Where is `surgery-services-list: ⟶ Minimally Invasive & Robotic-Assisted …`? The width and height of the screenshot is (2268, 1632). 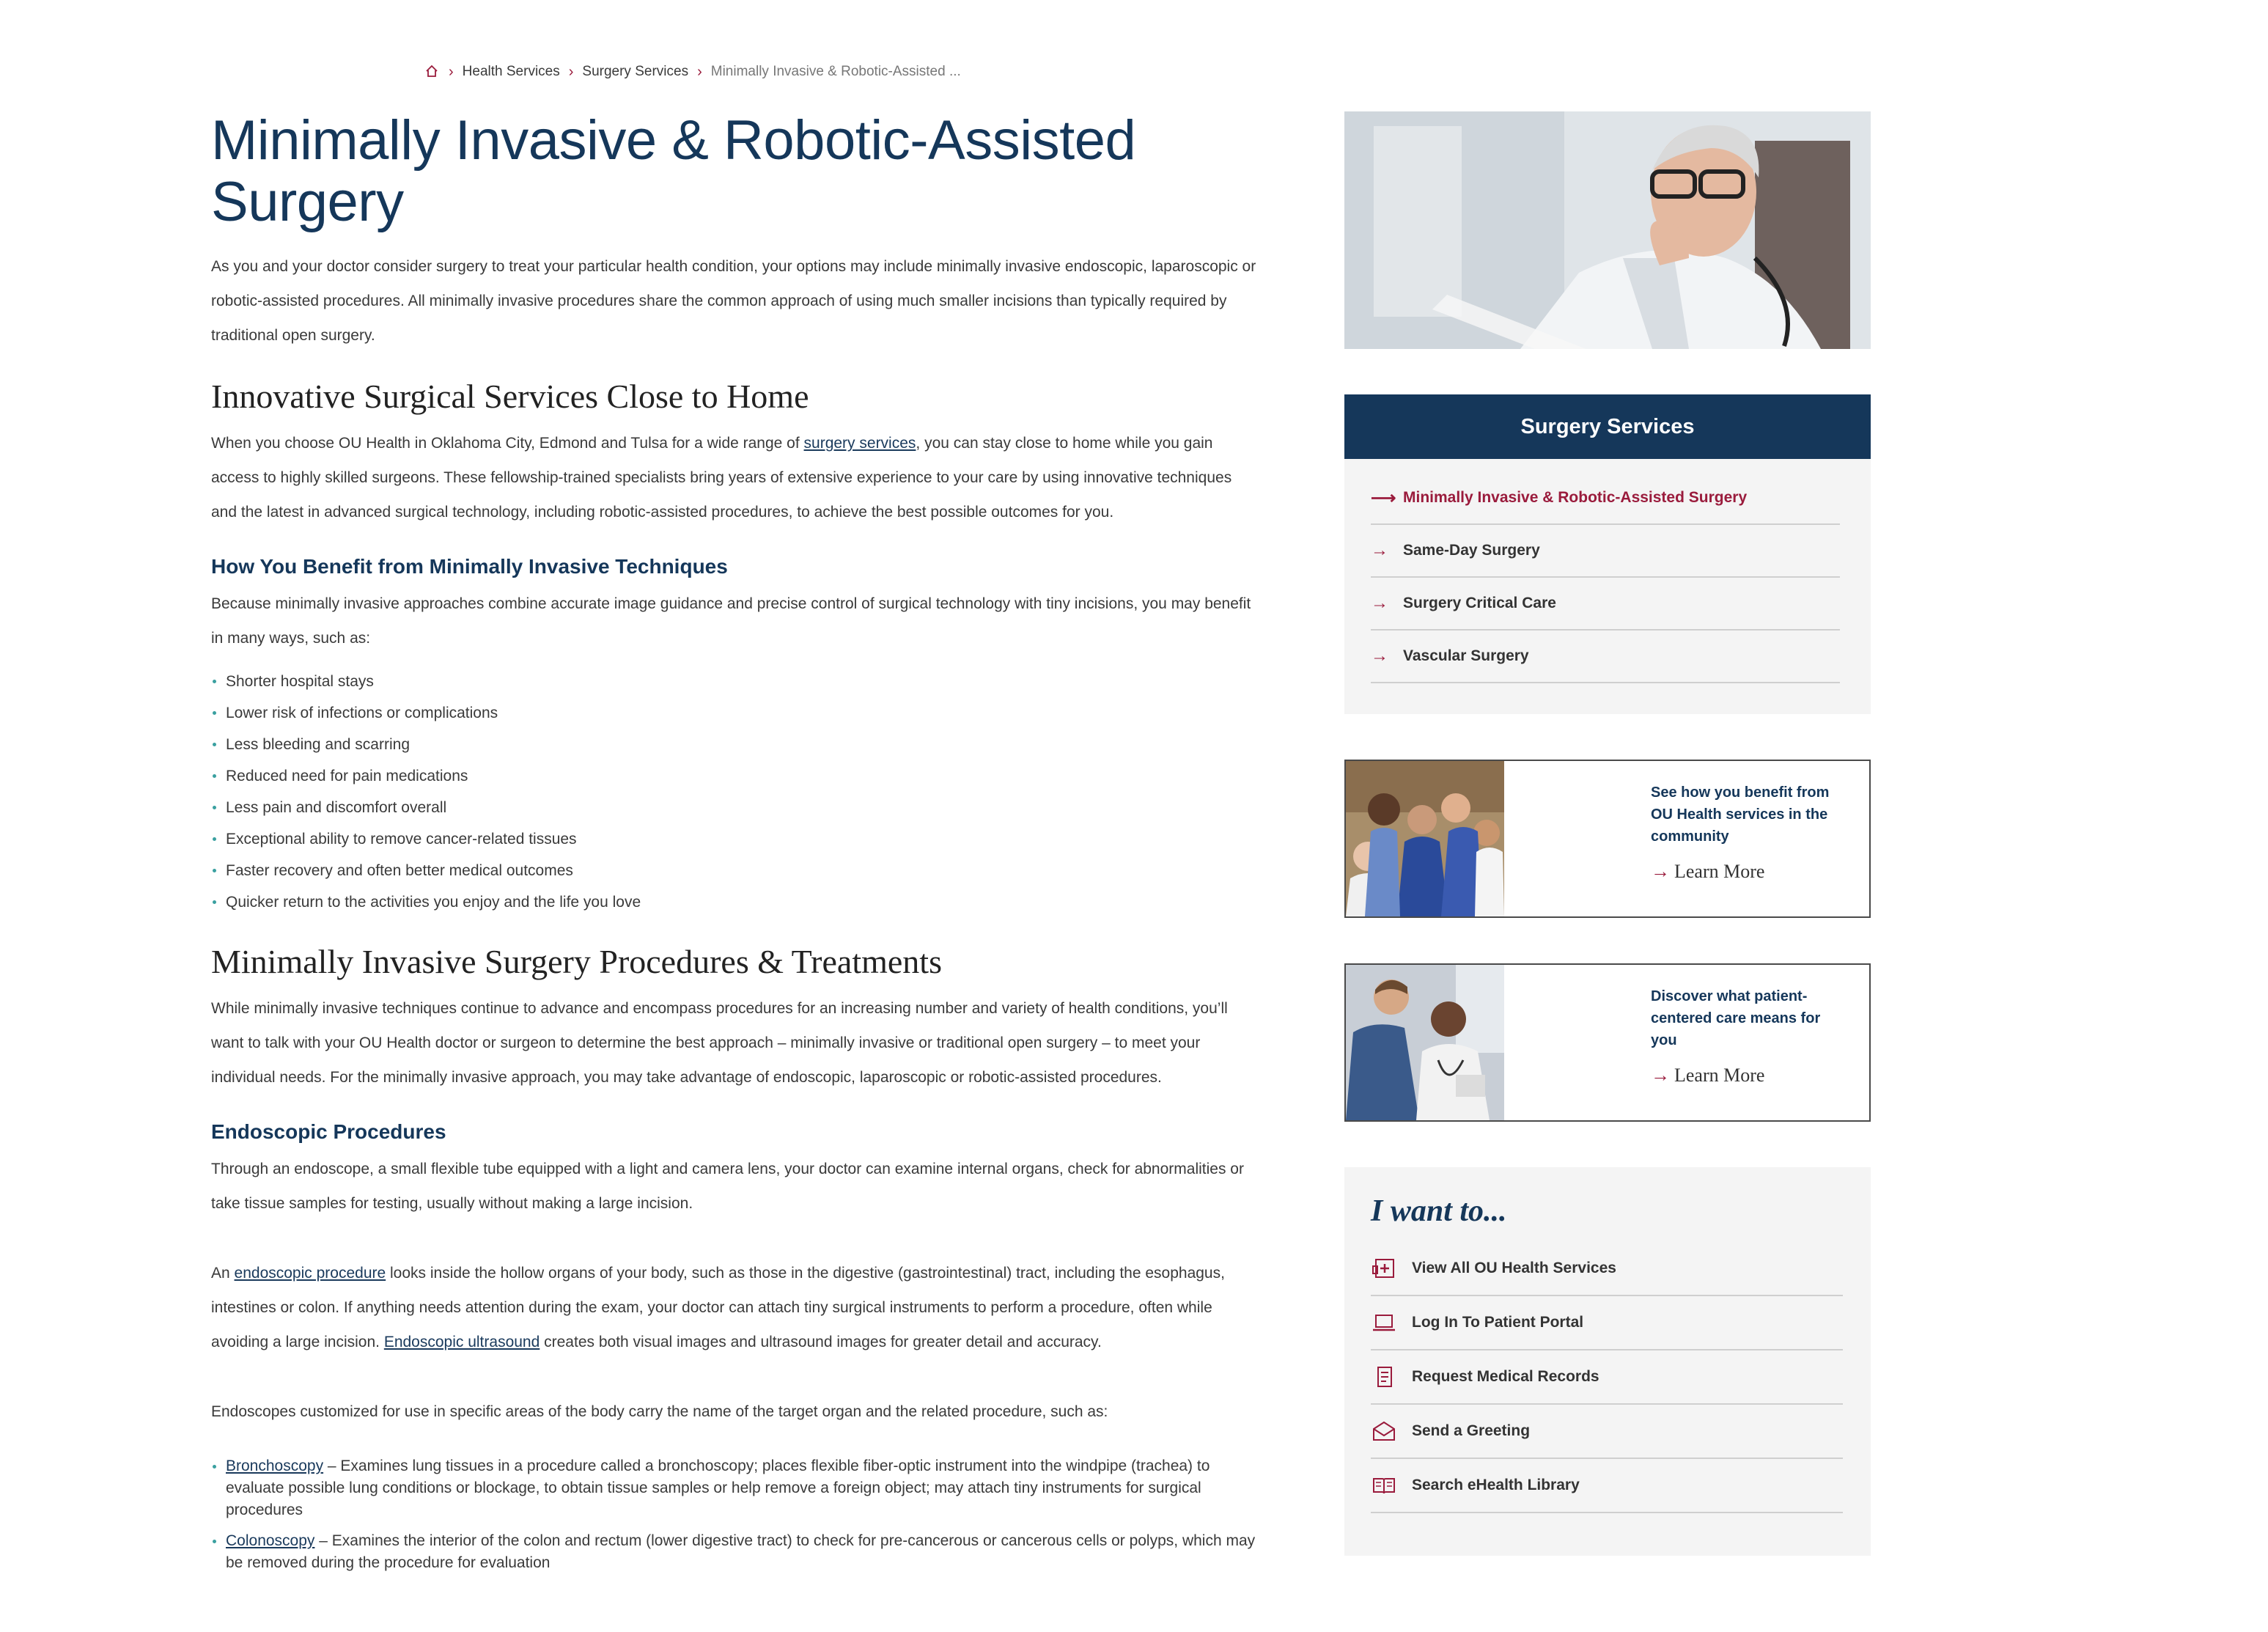 surgery-services-list: ⟶ Minimally Invasive & Robotic-Assisted … is located at coordinates (1607, 586).